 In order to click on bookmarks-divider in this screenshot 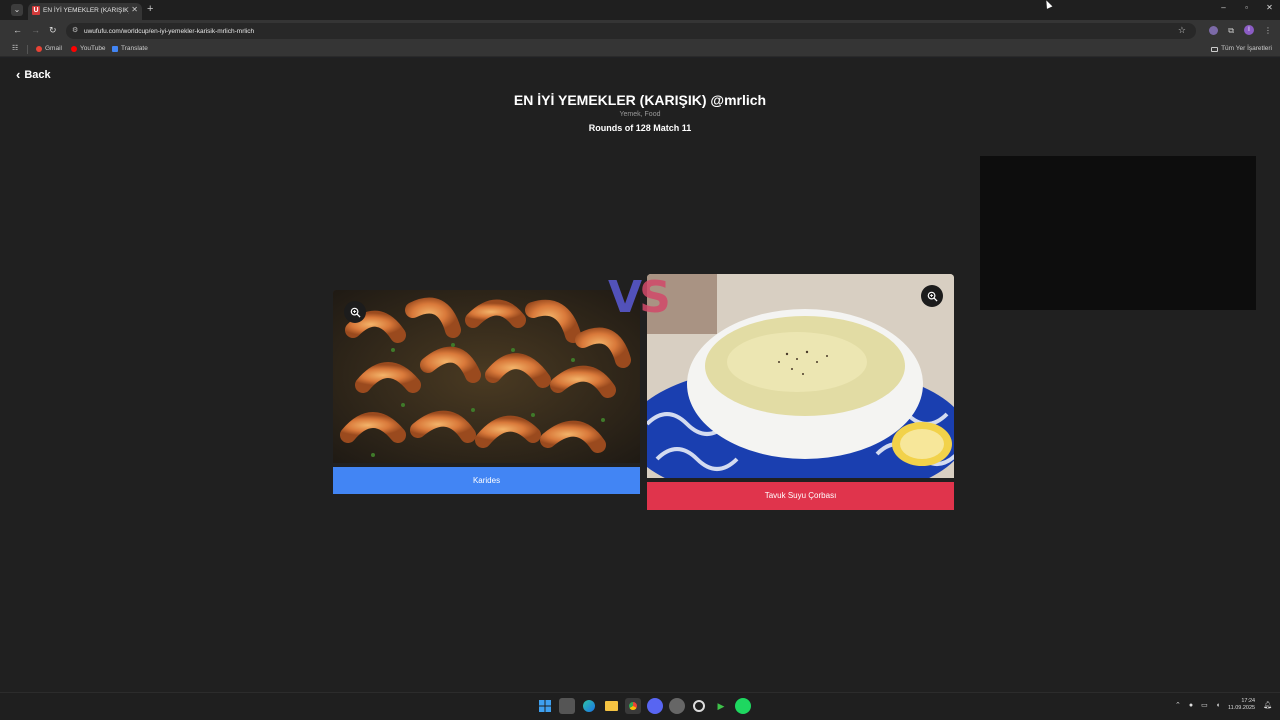, I will do `click(27, 49)`.